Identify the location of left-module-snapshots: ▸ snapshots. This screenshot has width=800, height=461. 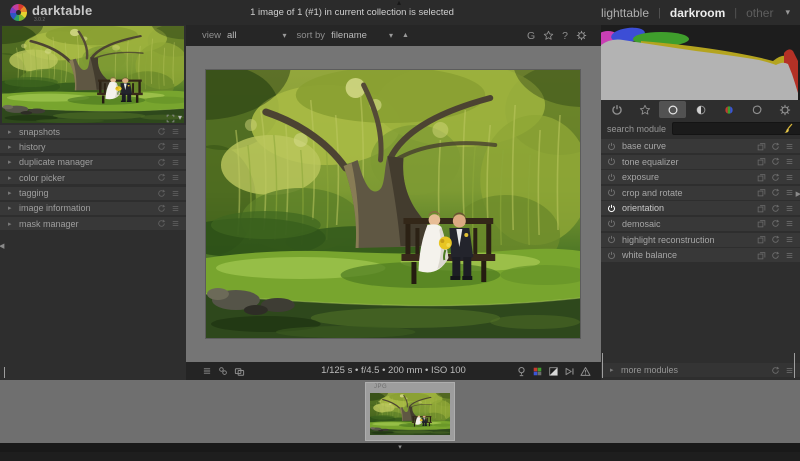
(93, 131).